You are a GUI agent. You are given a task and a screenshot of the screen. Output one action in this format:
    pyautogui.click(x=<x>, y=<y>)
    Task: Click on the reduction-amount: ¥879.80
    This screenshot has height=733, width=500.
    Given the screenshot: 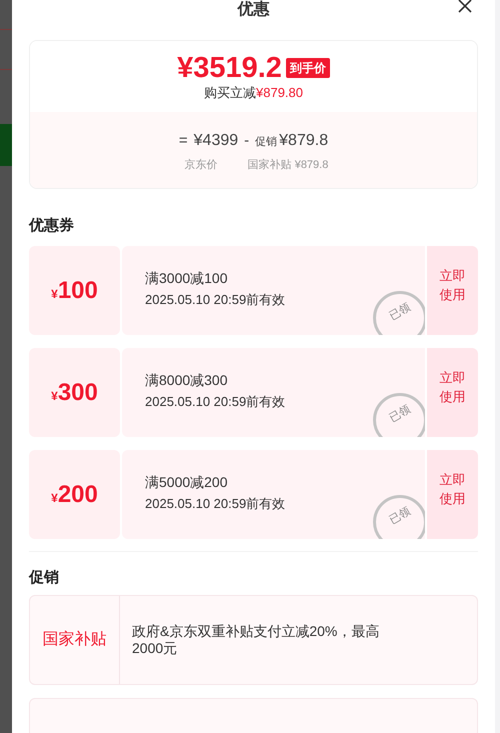 What is the action you would take?
    pyautogui.click(x=279, y=93)
    